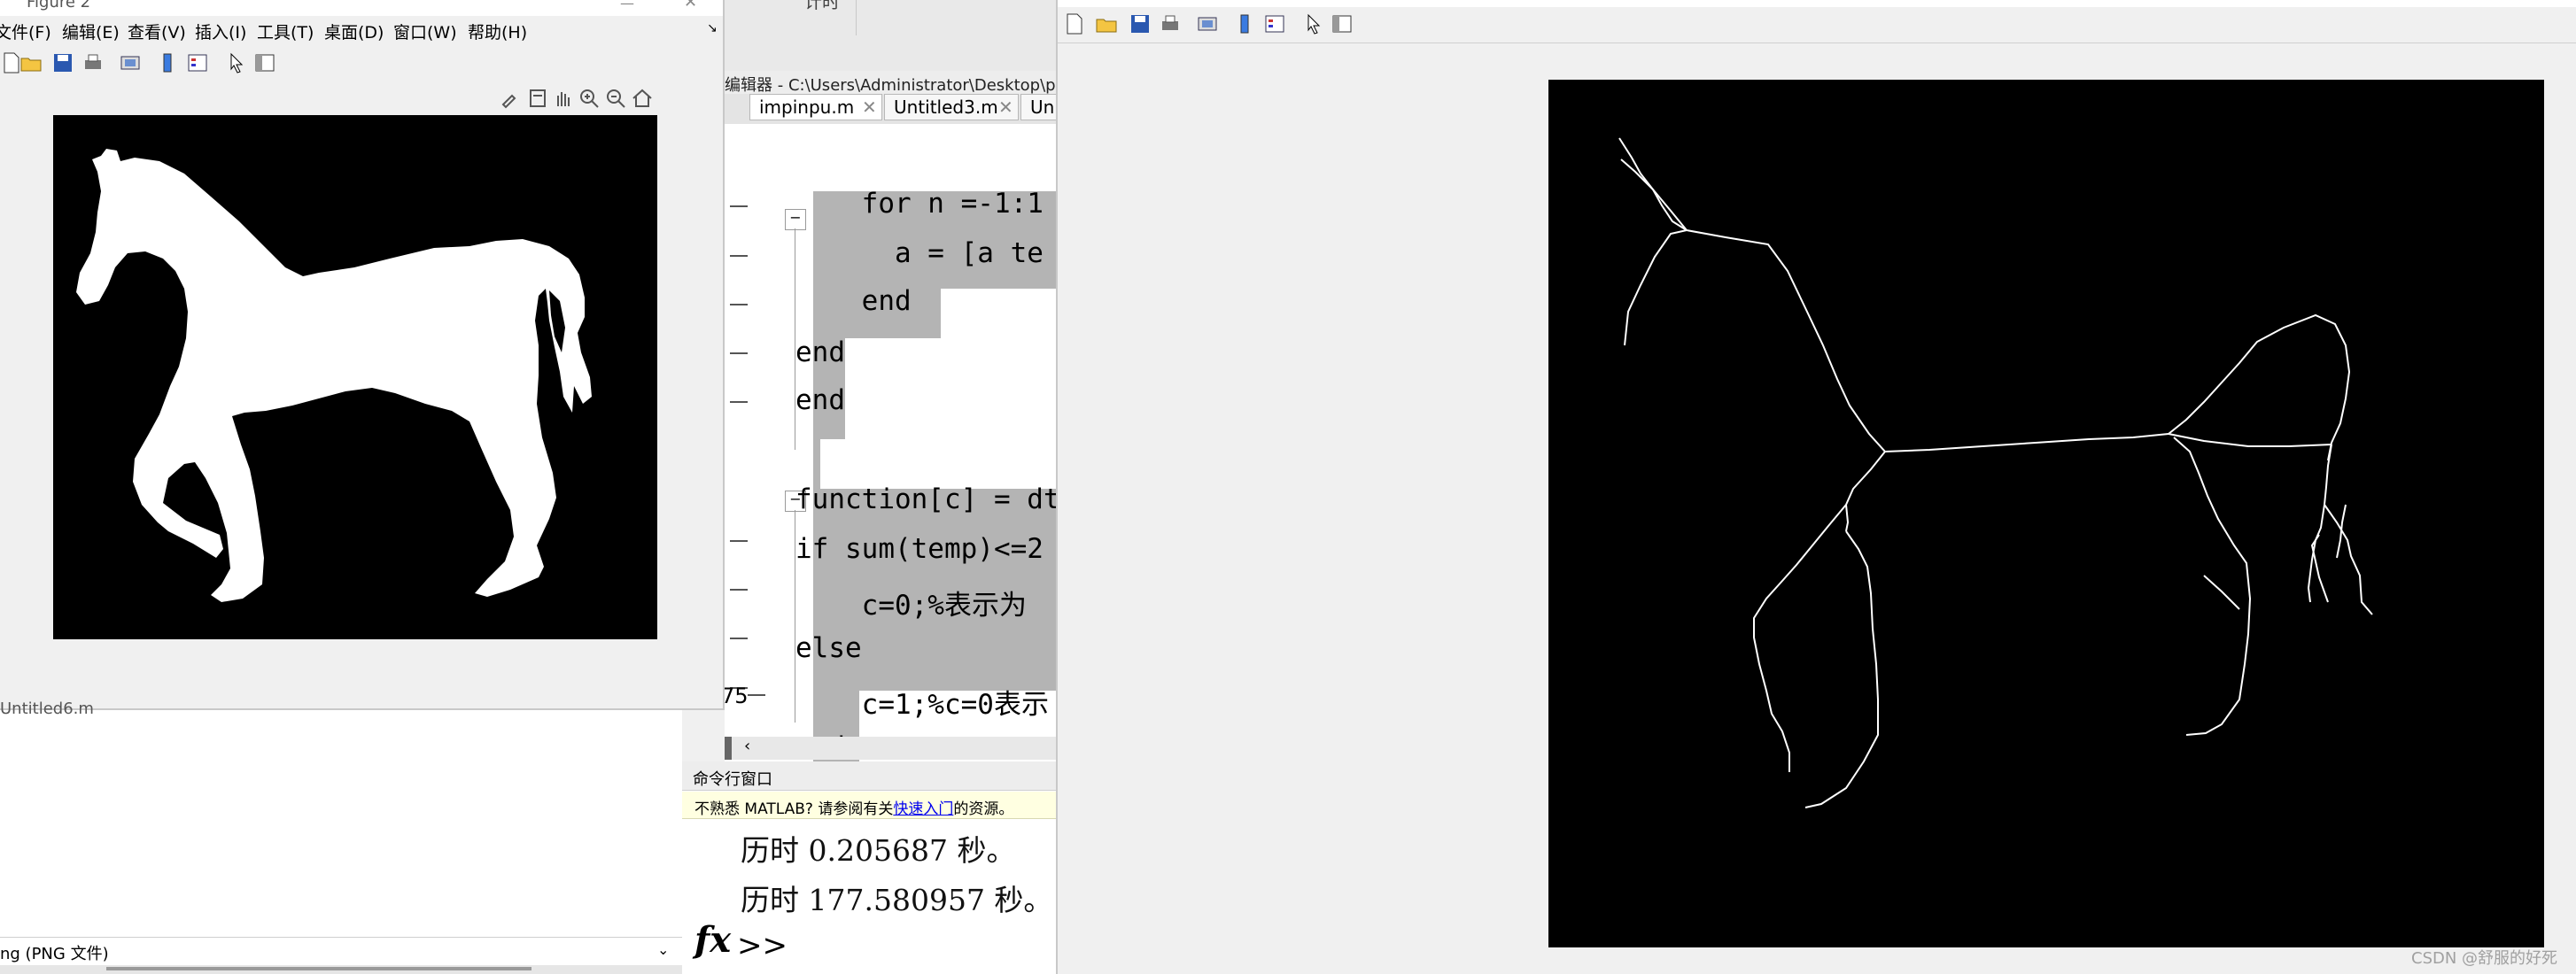 This screenshot has height=974, width=2576. I want to click on code-line-4: end, so click(820, 352).